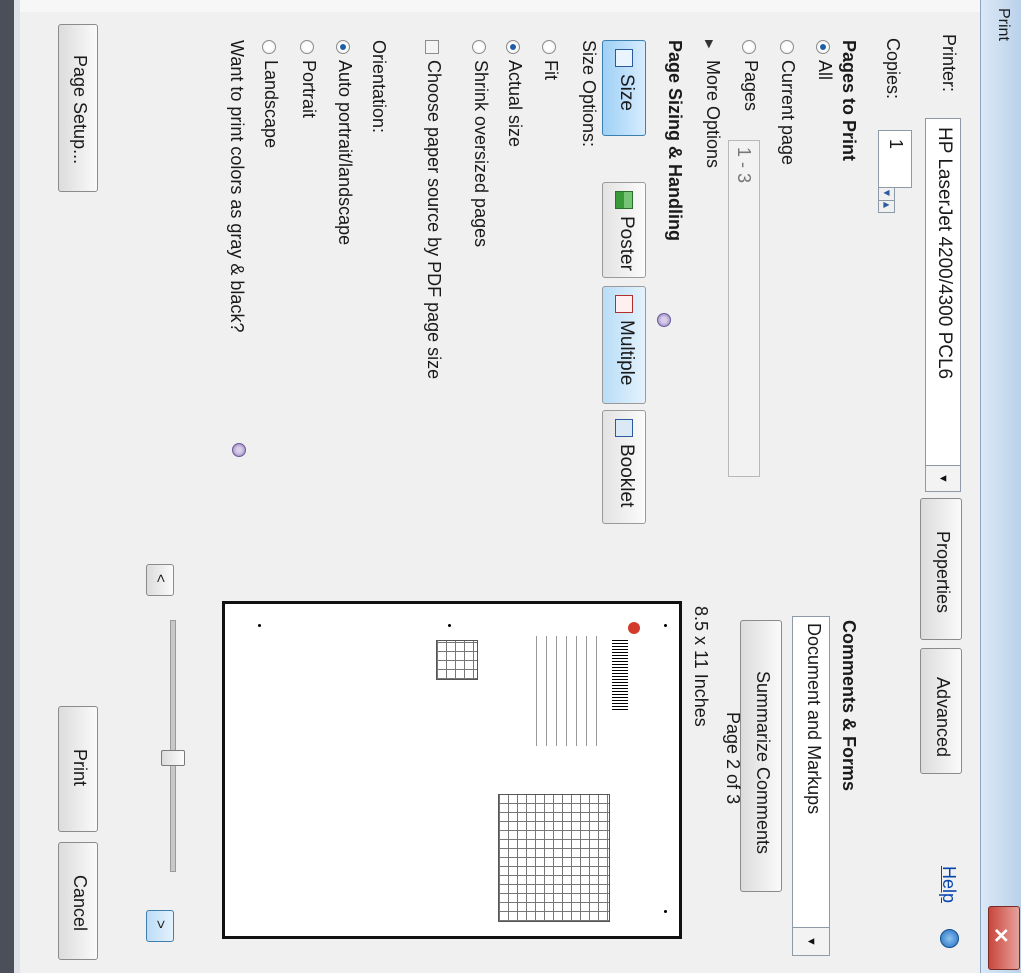 The image size is (1021, 973). What do you see at coordinates (309, 89) in the screenshot?
I see `radio-portrait-label: Portrait` at bounding box center [309, 89].